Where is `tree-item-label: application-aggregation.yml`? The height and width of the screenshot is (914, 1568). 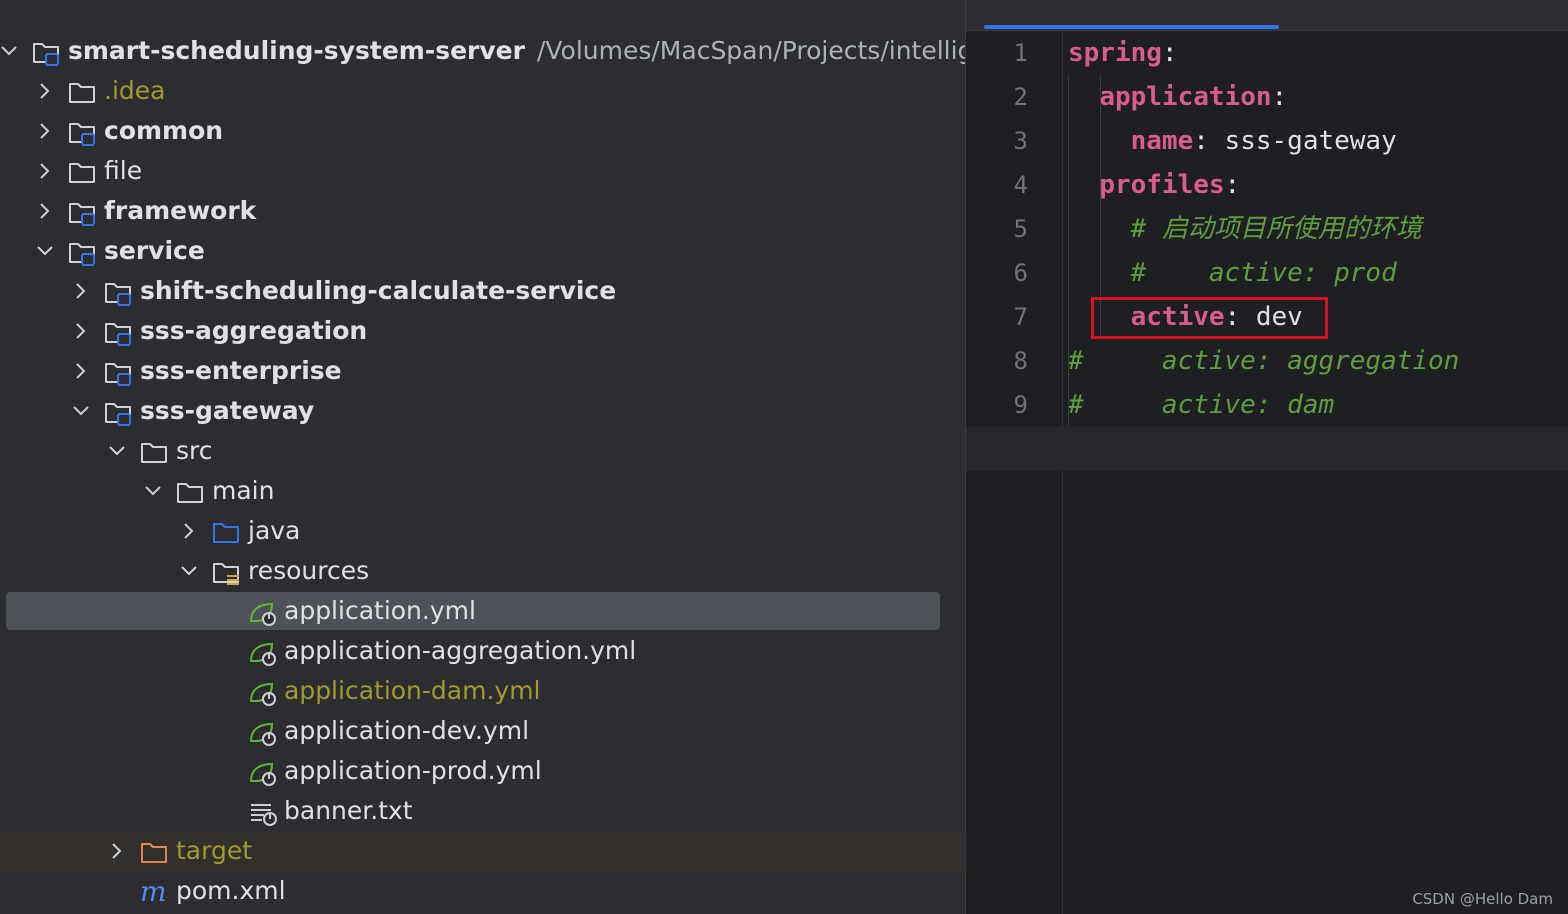 tree-item-label: application-aggregation.yml is located at coordinates (460, 650).